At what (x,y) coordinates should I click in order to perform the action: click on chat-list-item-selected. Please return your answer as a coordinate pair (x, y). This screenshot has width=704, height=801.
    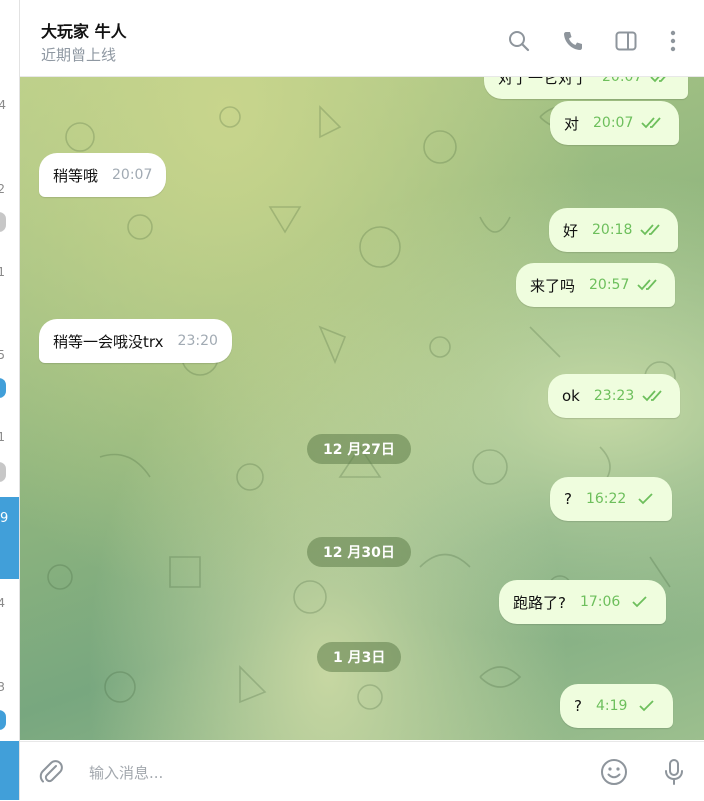
    Looking at the image, I should click on (9, 770).